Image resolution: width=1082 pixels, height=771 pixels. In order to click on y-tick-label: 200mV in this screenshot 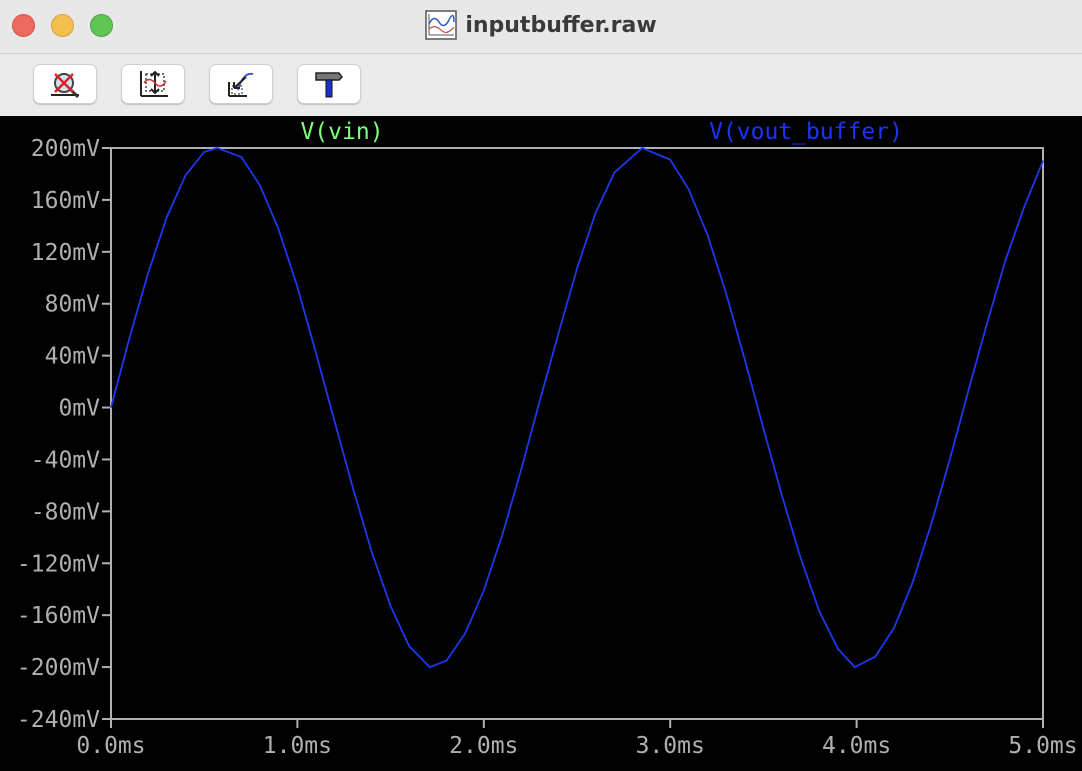, I will do `click(65, 149)`.